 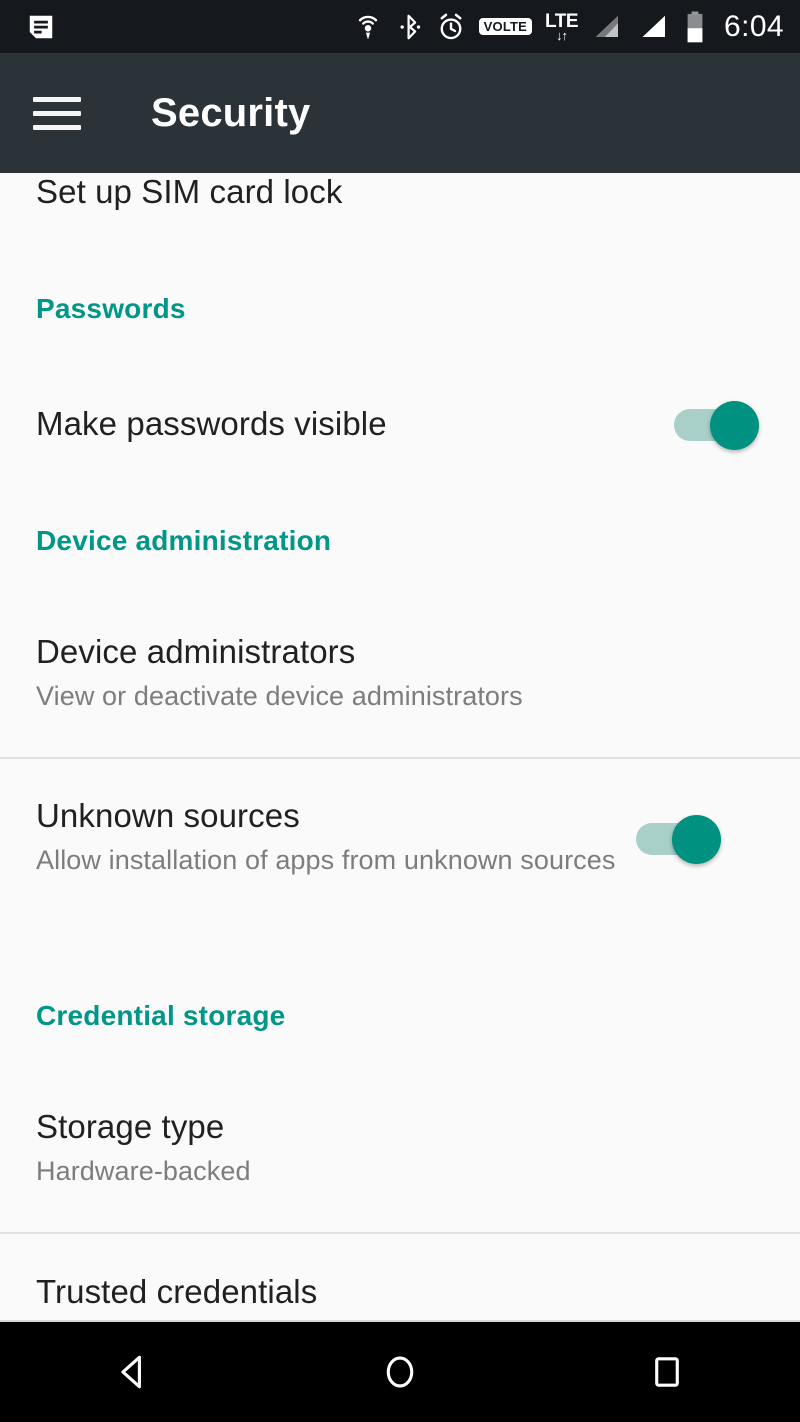 I want to click on unknown-sources-switch, so click(x=681, y=838).